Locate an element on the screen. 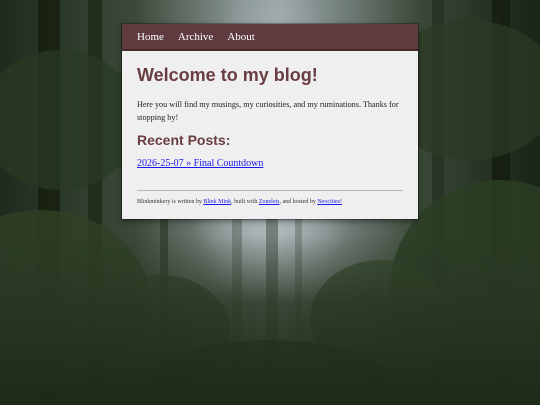 The height and width of the screenshot is (405, 540). post-link: 2026-25-07 » Final Countdown is located at coordinates (270, 163).